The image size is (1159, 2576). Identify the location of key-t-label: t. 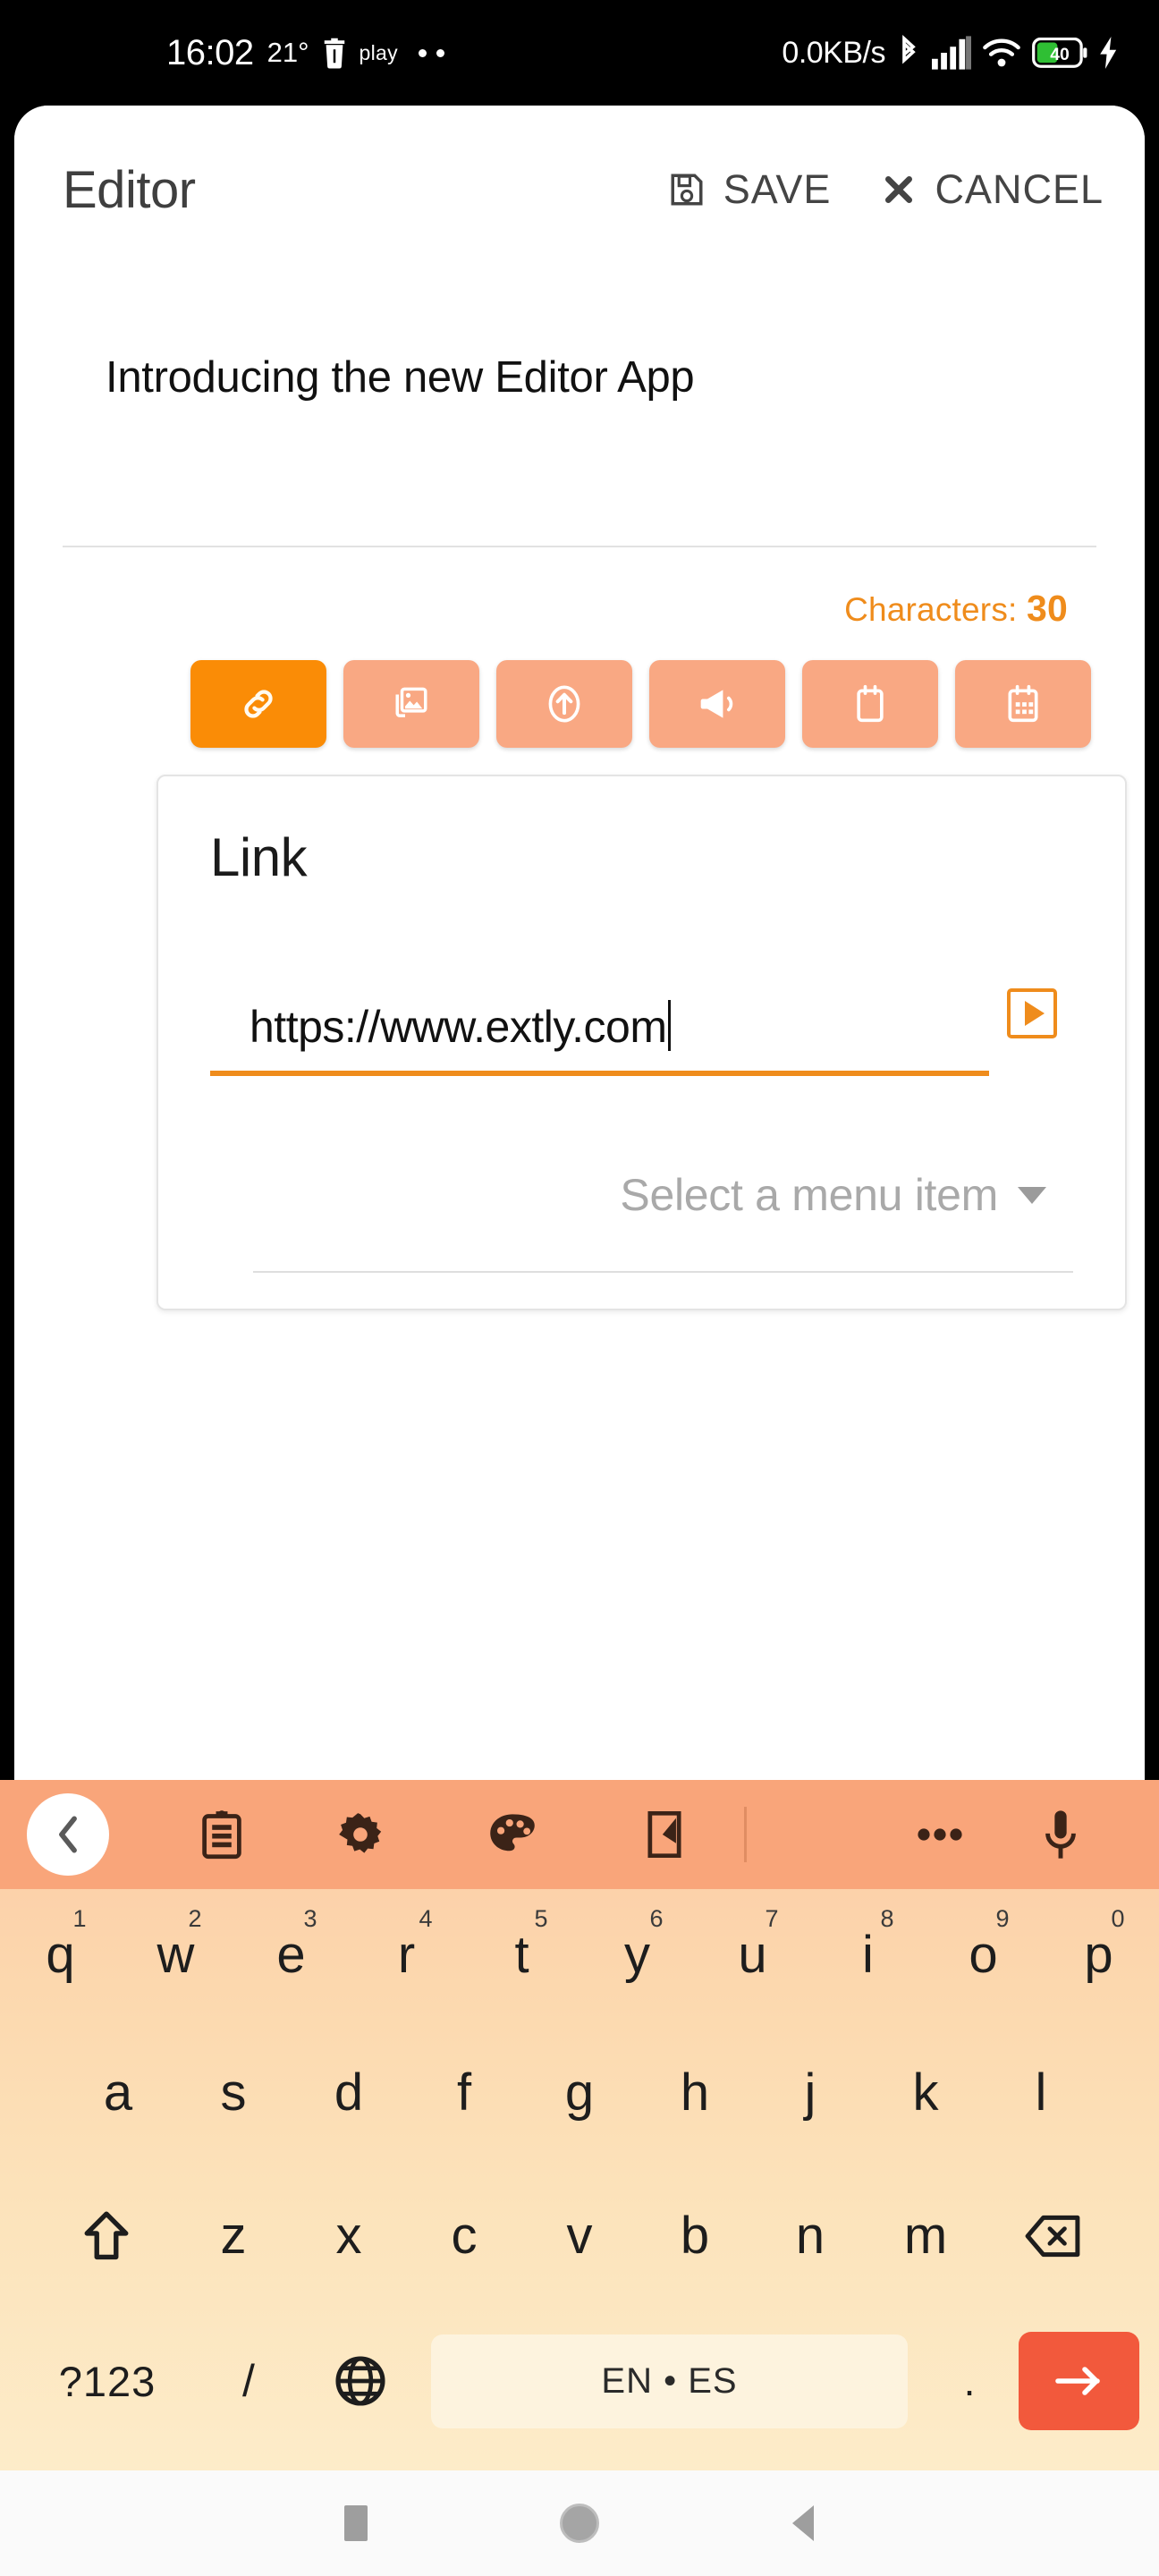
(521, 1955).